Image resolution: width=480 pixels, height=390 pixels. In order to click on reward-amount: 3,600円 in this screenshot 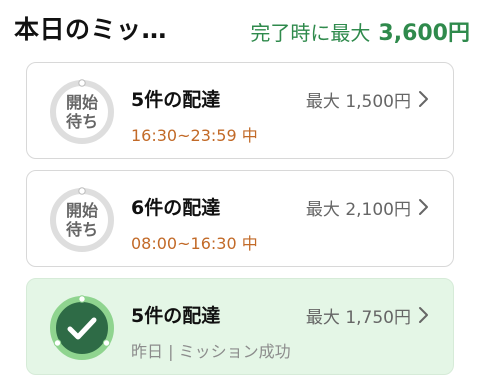, I will do `click(424, 33)`.